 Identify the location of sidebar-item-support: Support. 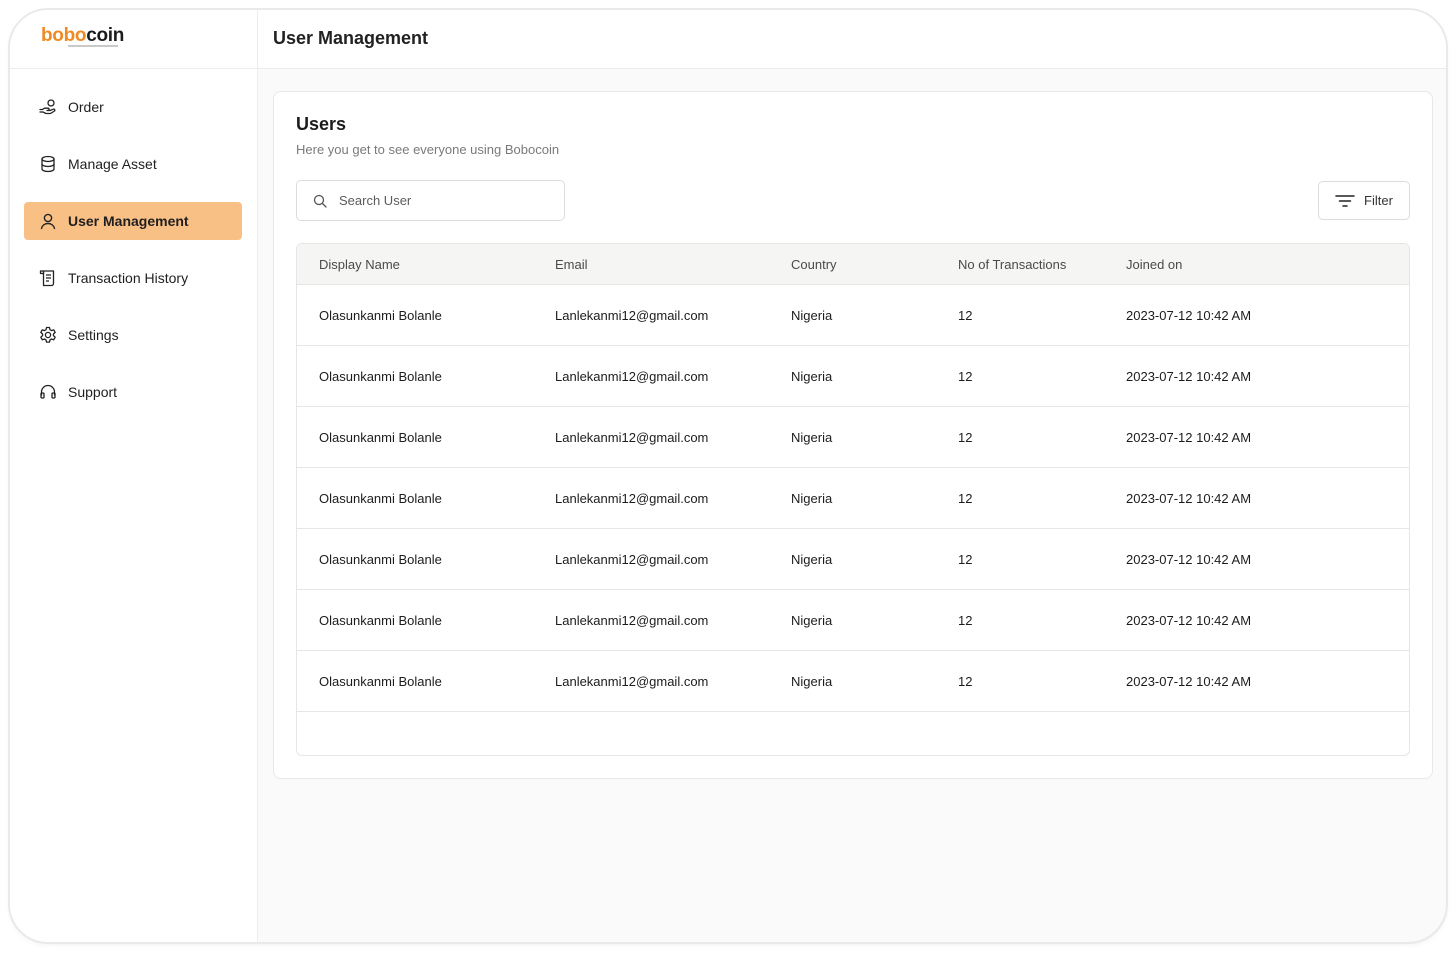
(133, 392).